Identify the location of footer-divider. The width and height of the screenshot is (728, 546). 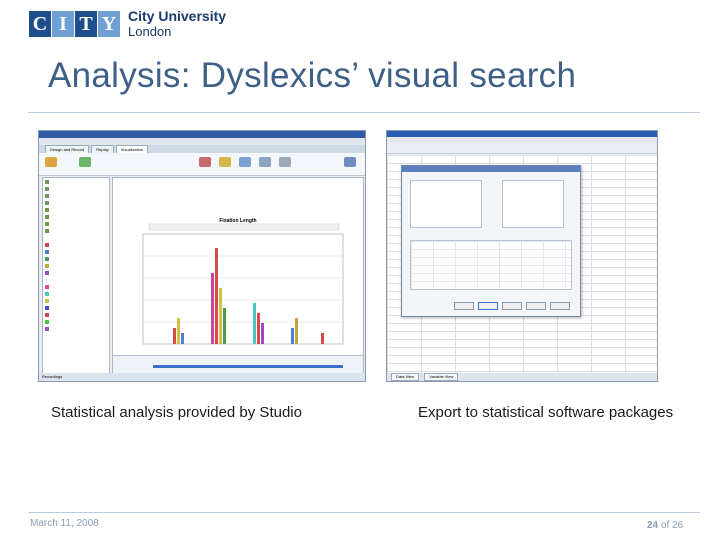
(364, 512).